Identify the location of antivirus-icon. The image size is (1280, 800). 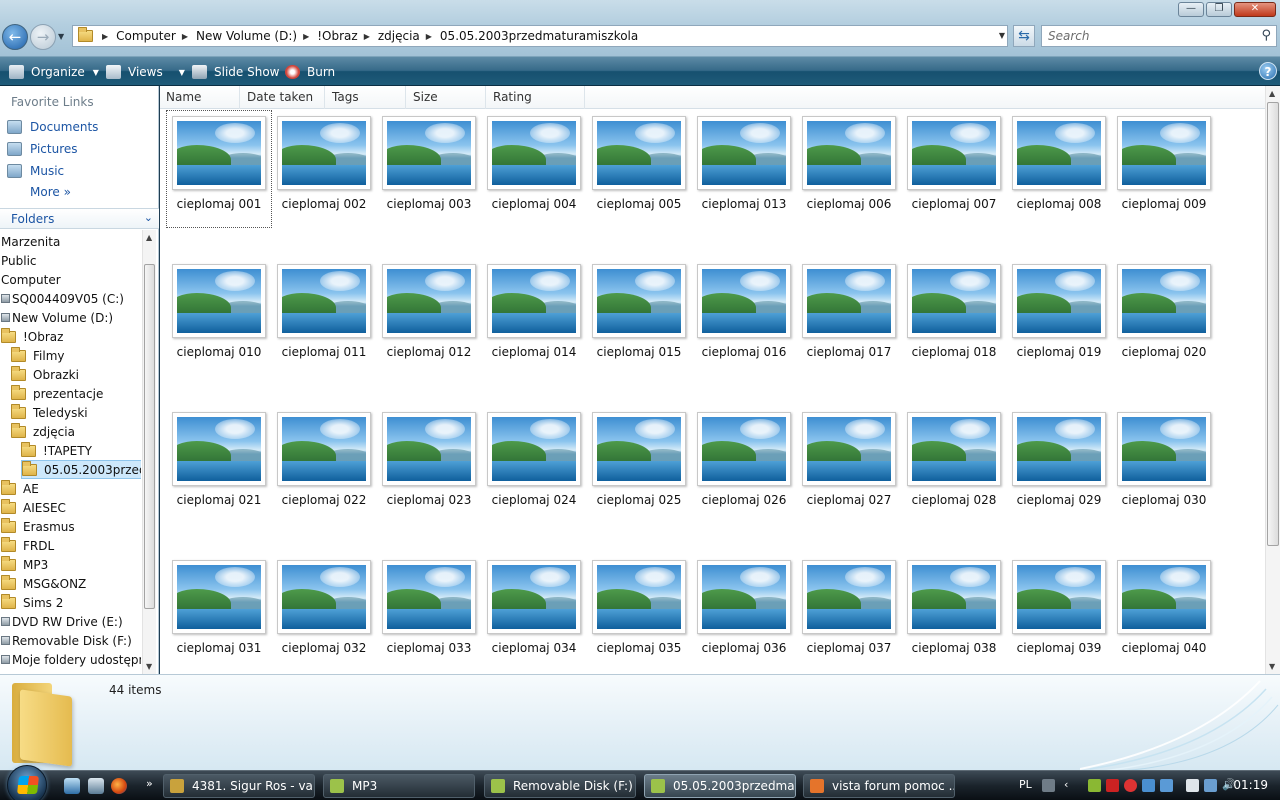
(1112, 785).